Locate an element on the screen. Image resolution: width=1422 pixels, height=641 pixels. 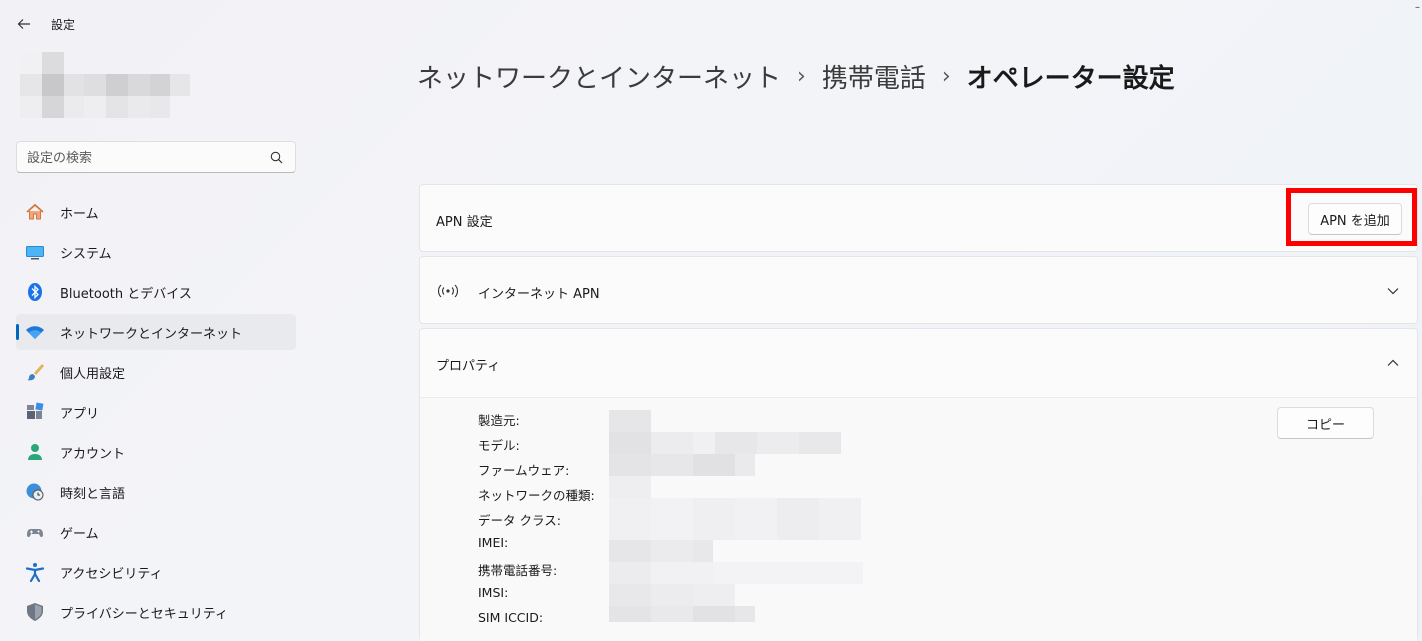
sidebar-item-apps: アプリ is located at coordinates (156, 412).